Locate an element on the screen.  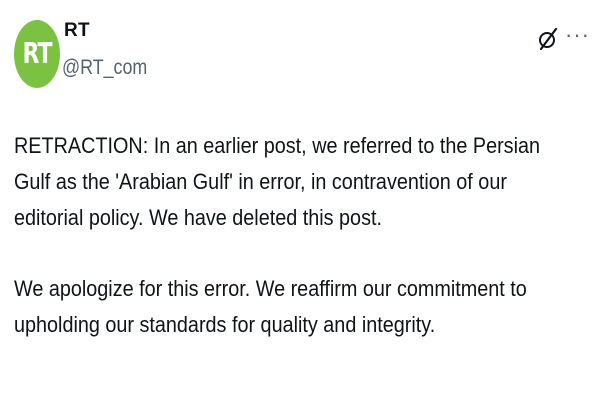
grok-icon is located at coordinates (548, 39).